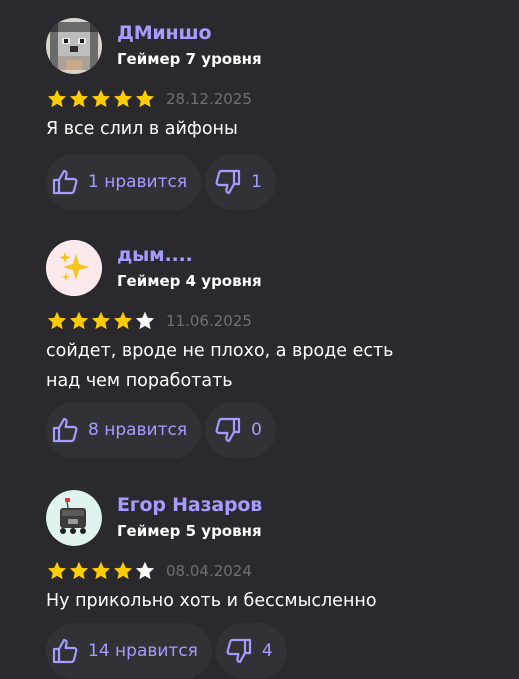 The height and width of the screenshot is (679, 519). I want to click on like-button: 8 нравится, so click(124, 430).